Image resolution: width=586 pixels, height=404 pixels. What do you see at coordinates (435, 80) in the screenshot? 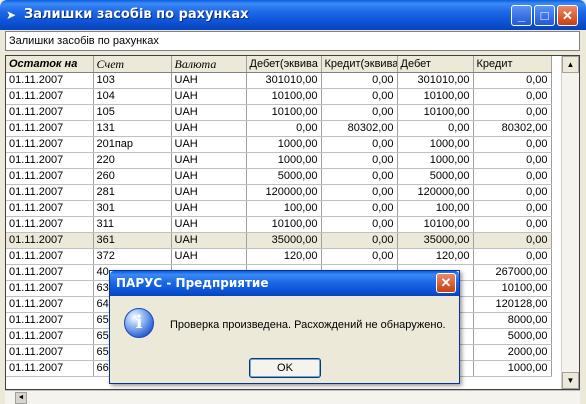
I see `table-cell: 301010,00` at bounding box center [435, 80].